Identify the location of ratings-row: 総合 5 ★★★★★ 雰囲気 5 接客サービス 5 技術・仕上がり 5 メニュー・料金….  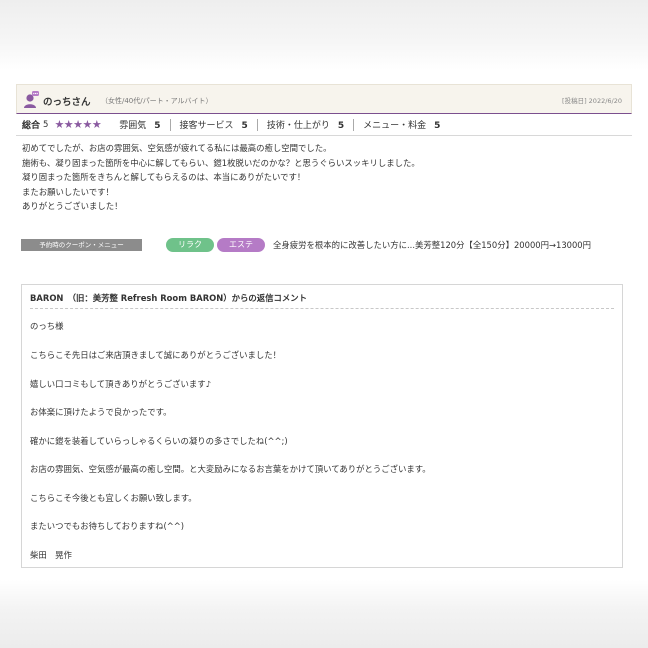
(324, 125).